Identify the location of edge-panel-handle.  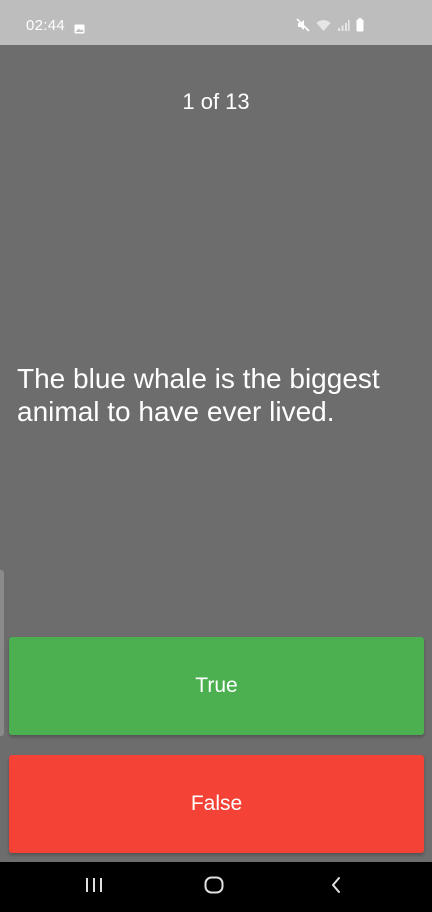
(2, 653).